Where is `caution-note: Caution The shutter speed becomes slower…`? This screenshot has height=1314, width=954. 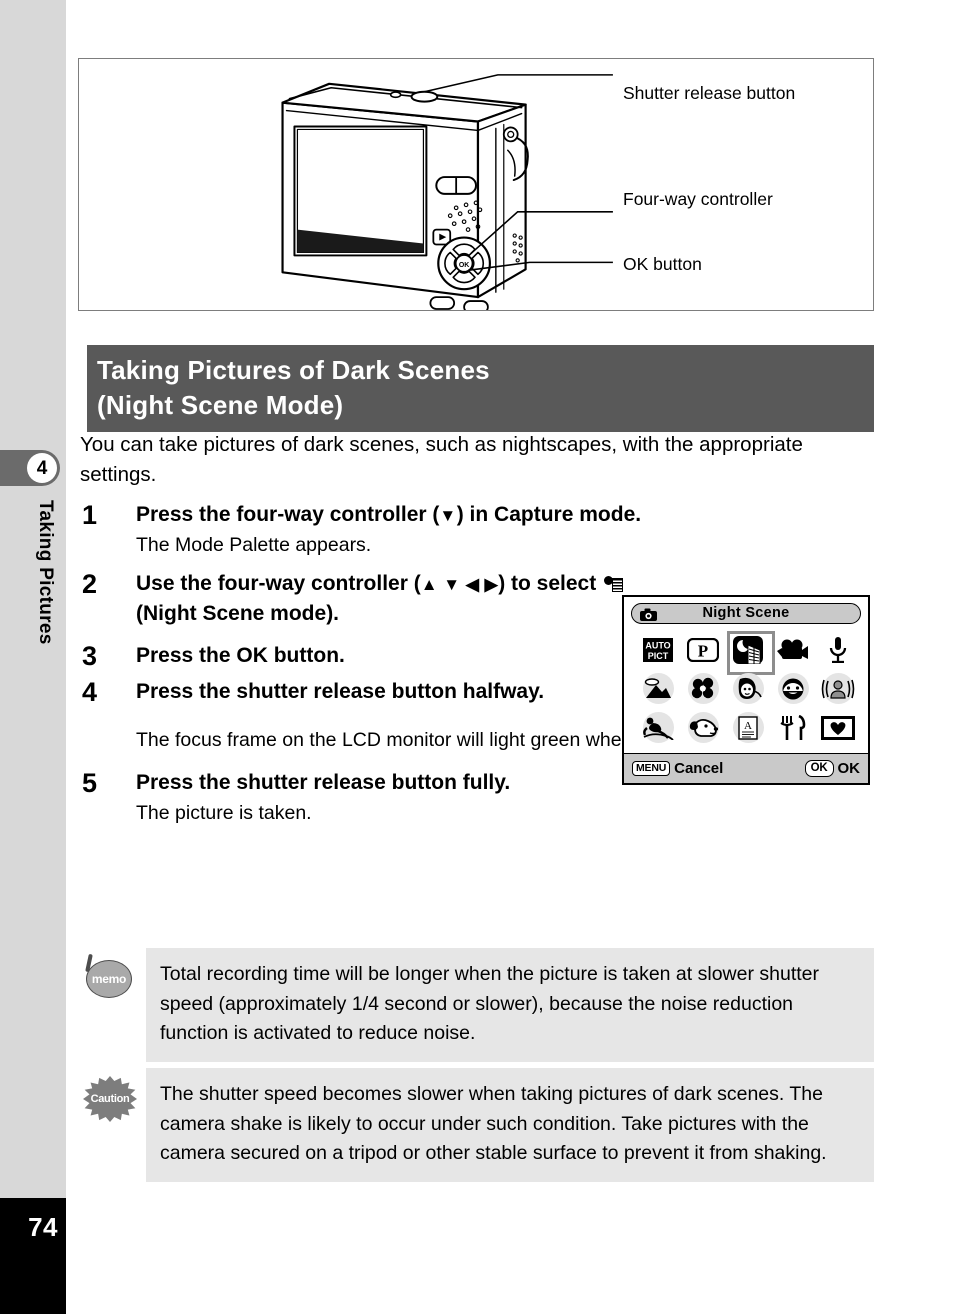 caution-note: Caution The shutter speed becomes slower… is located at coordinates (478, 1125).